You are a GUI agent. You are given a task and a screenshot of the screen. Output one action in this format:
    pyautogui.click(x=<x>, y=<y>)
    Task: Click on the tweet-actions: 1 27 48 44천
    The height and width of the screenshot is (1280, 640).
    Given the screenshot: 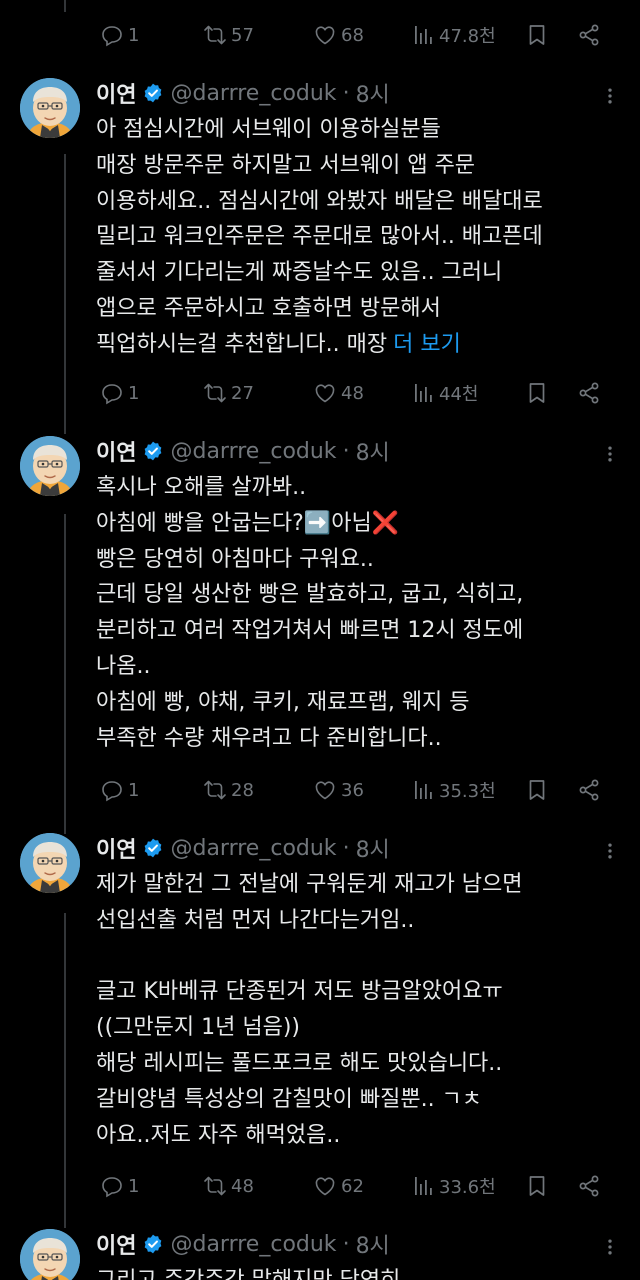 What is the action you would take?
    pyautogui.click(x=360, y=393)
    